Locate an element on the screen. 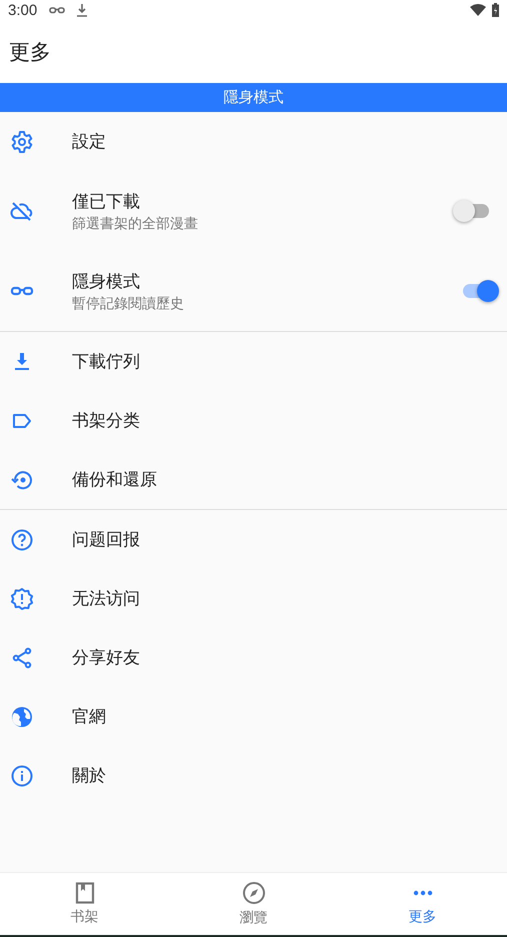  compass-icon is located at coordinates (254, 893).